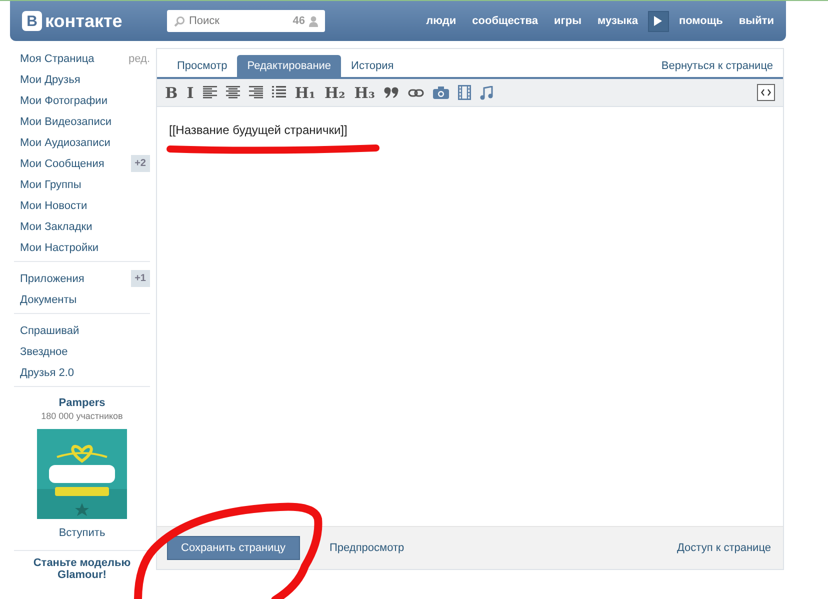 The image size is (828, 599). Describe the element at coordinates (54, 206) in the screenshot. I see `sidebar-item: Мои Новости` at that location.